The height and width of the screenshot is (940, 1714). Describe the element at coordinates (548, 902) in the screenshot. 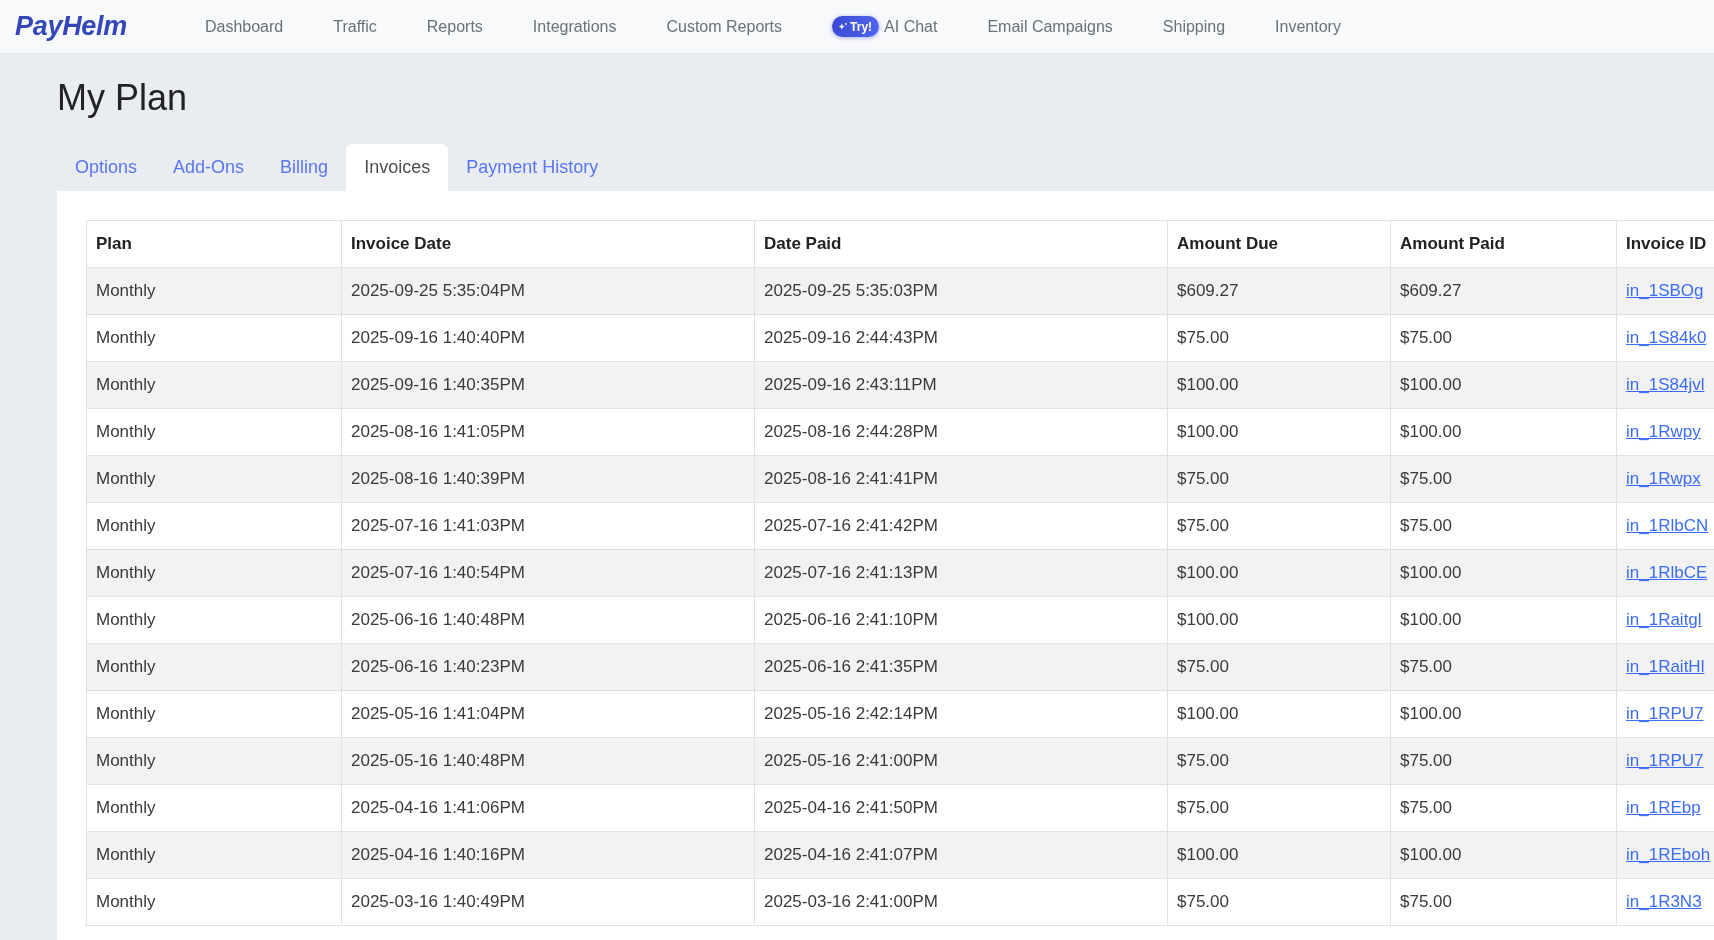

I see `table-cell: 2025-03-16 1:40:49PM` at that location.